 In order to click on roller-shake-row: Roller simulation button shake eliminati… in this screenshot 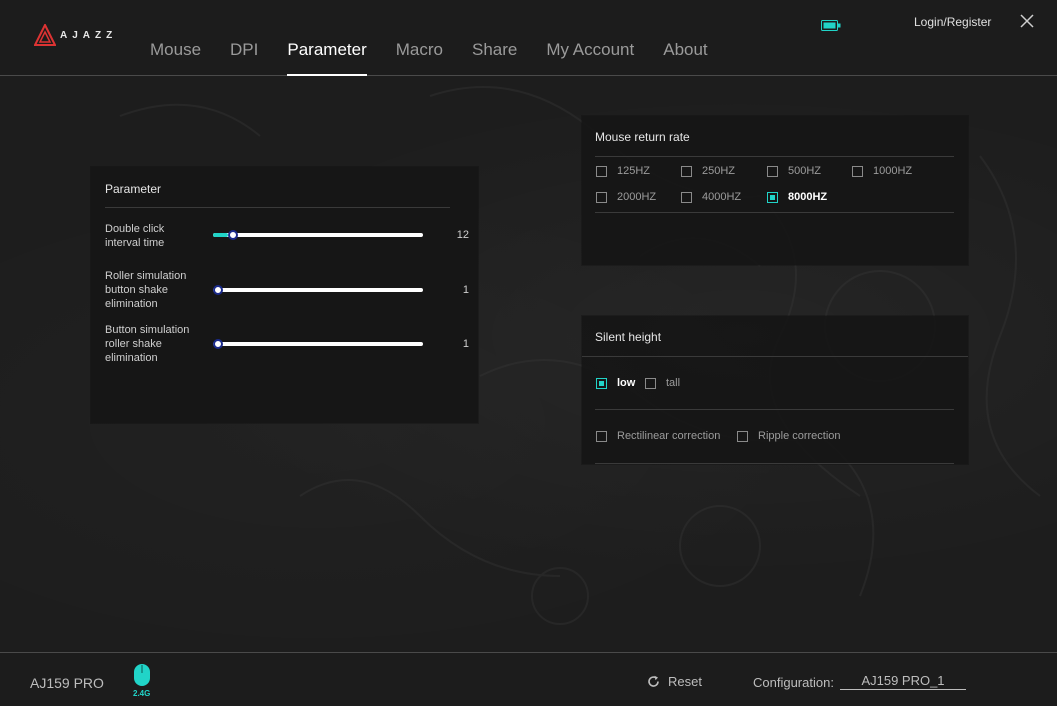, I will do `click(287, 291)`.